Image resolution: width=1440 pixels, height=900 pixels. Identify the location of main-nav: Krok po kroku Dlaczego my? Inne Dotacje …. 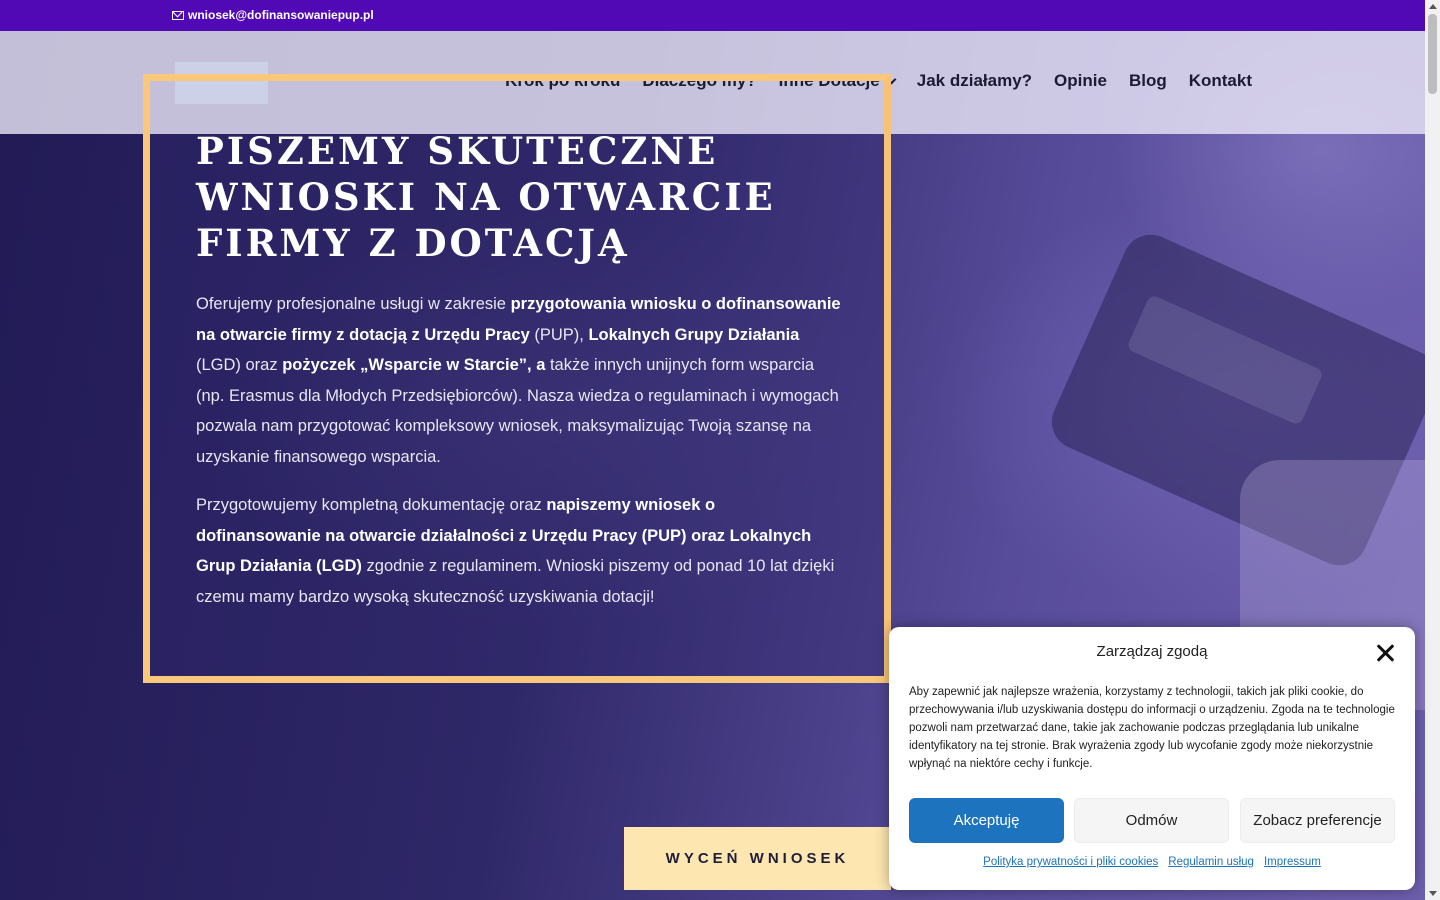
(878, 81).